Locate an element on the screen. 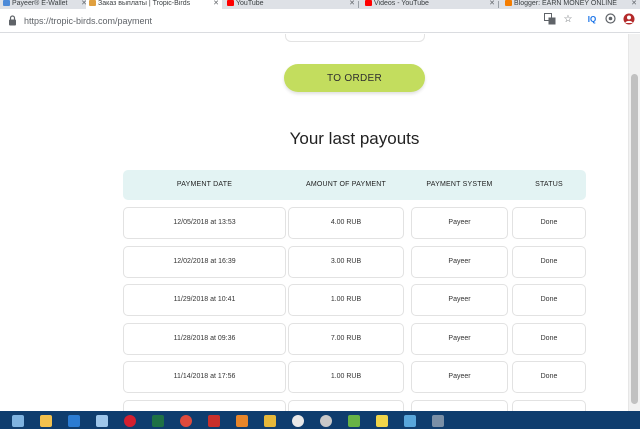 The height and width of the screenshot is (429, 640). tab-title: YouTube is located at coordinates (250, 3).